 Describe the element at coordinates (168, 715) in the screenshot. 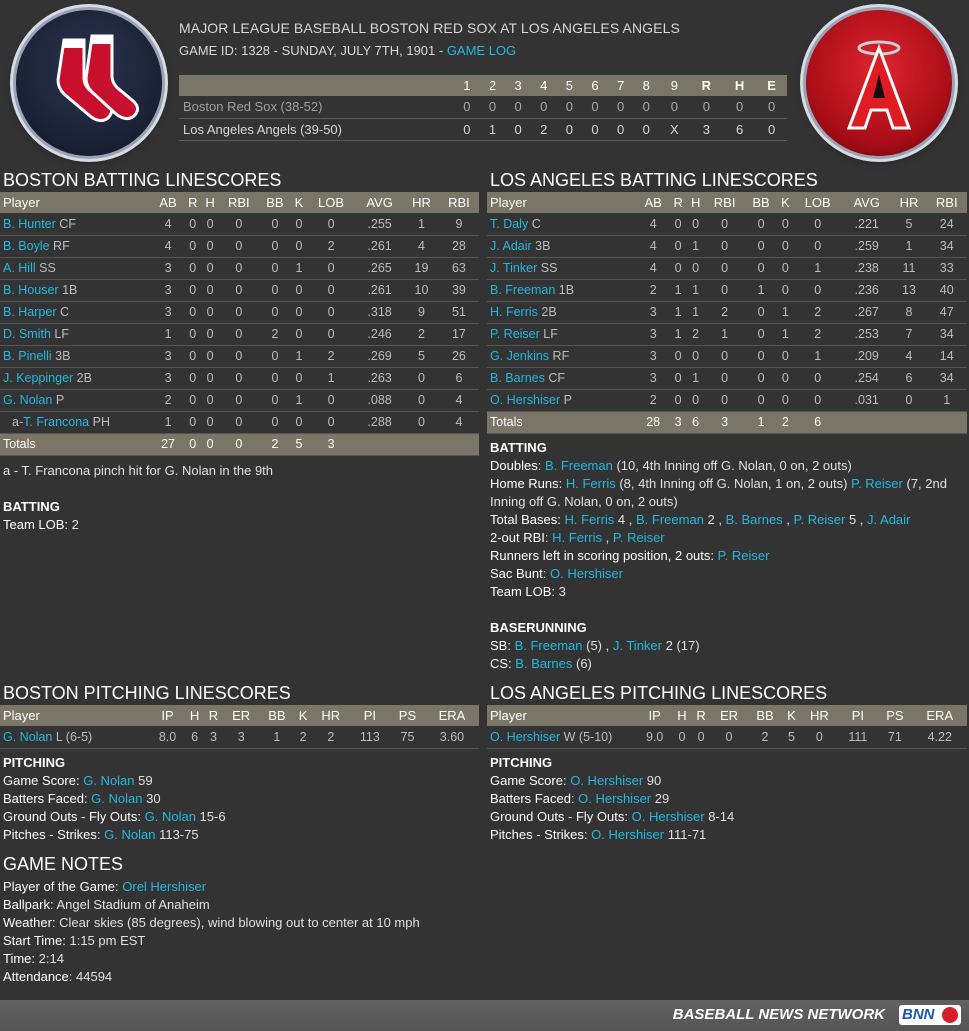

I see `col-ip: IP` at that location.